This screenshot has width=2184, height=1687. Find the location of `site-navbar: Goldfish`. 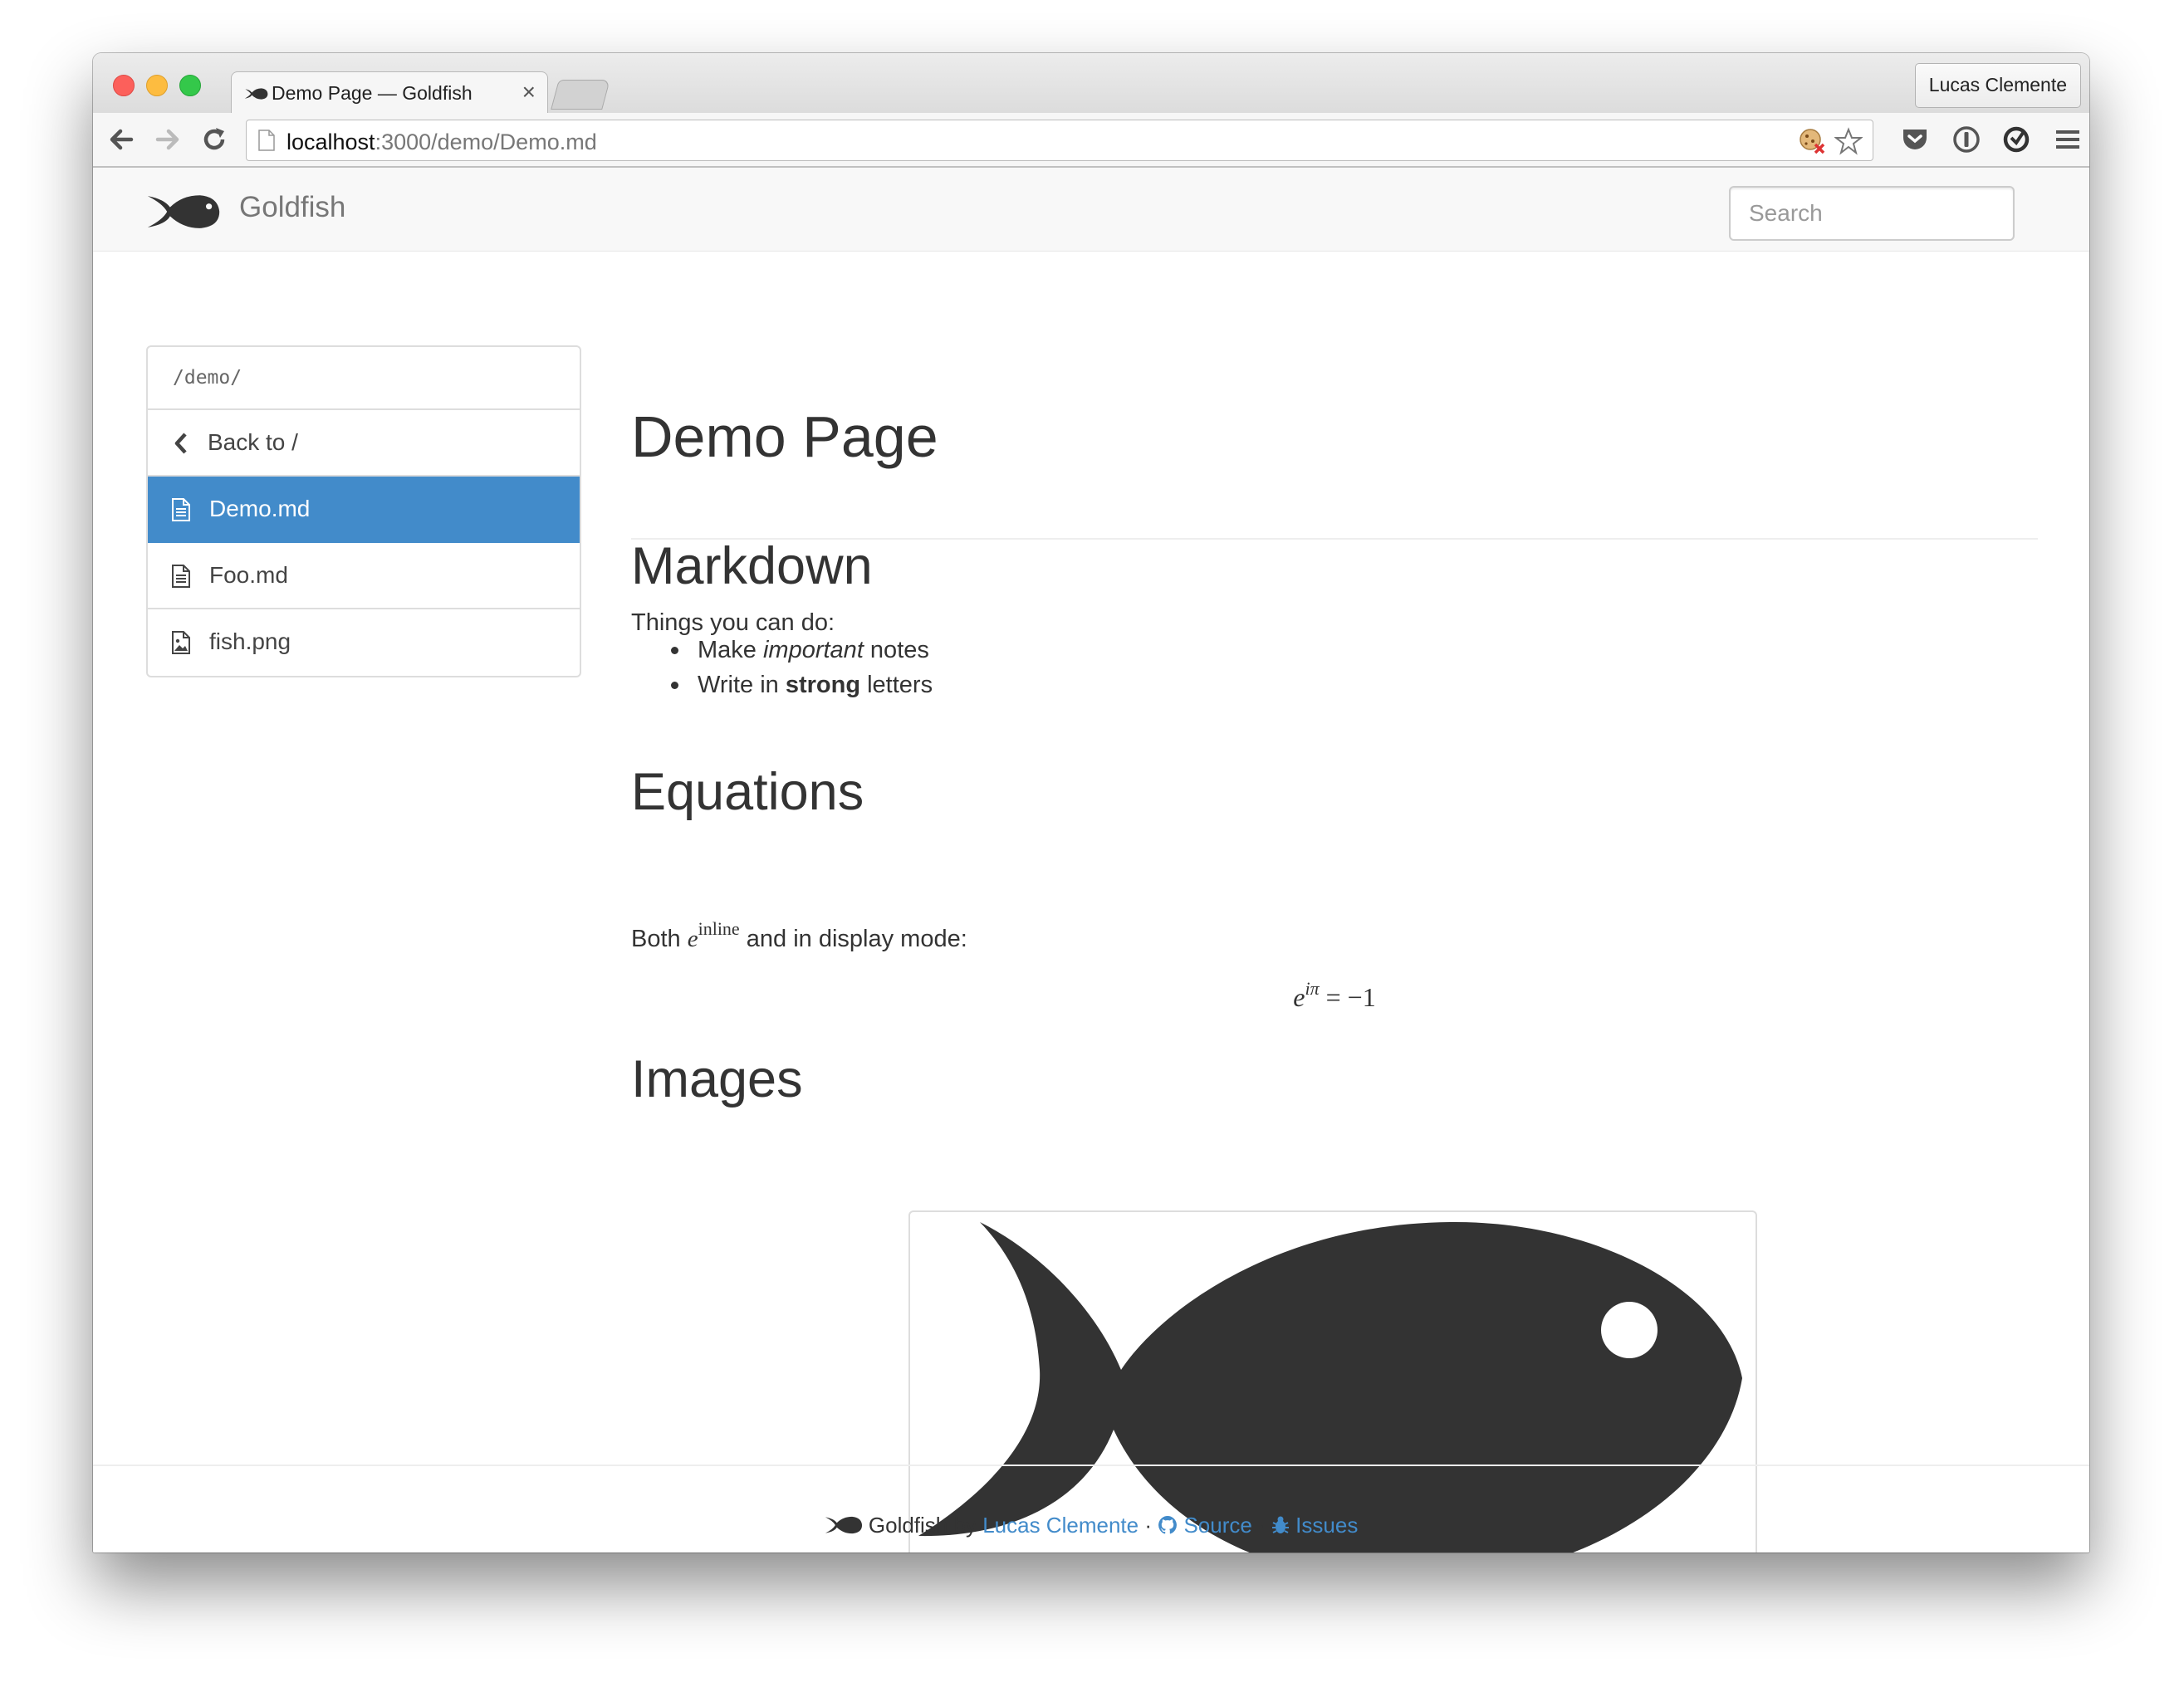

site-navbar: Goldfish is located at coordinates (1091, 210).